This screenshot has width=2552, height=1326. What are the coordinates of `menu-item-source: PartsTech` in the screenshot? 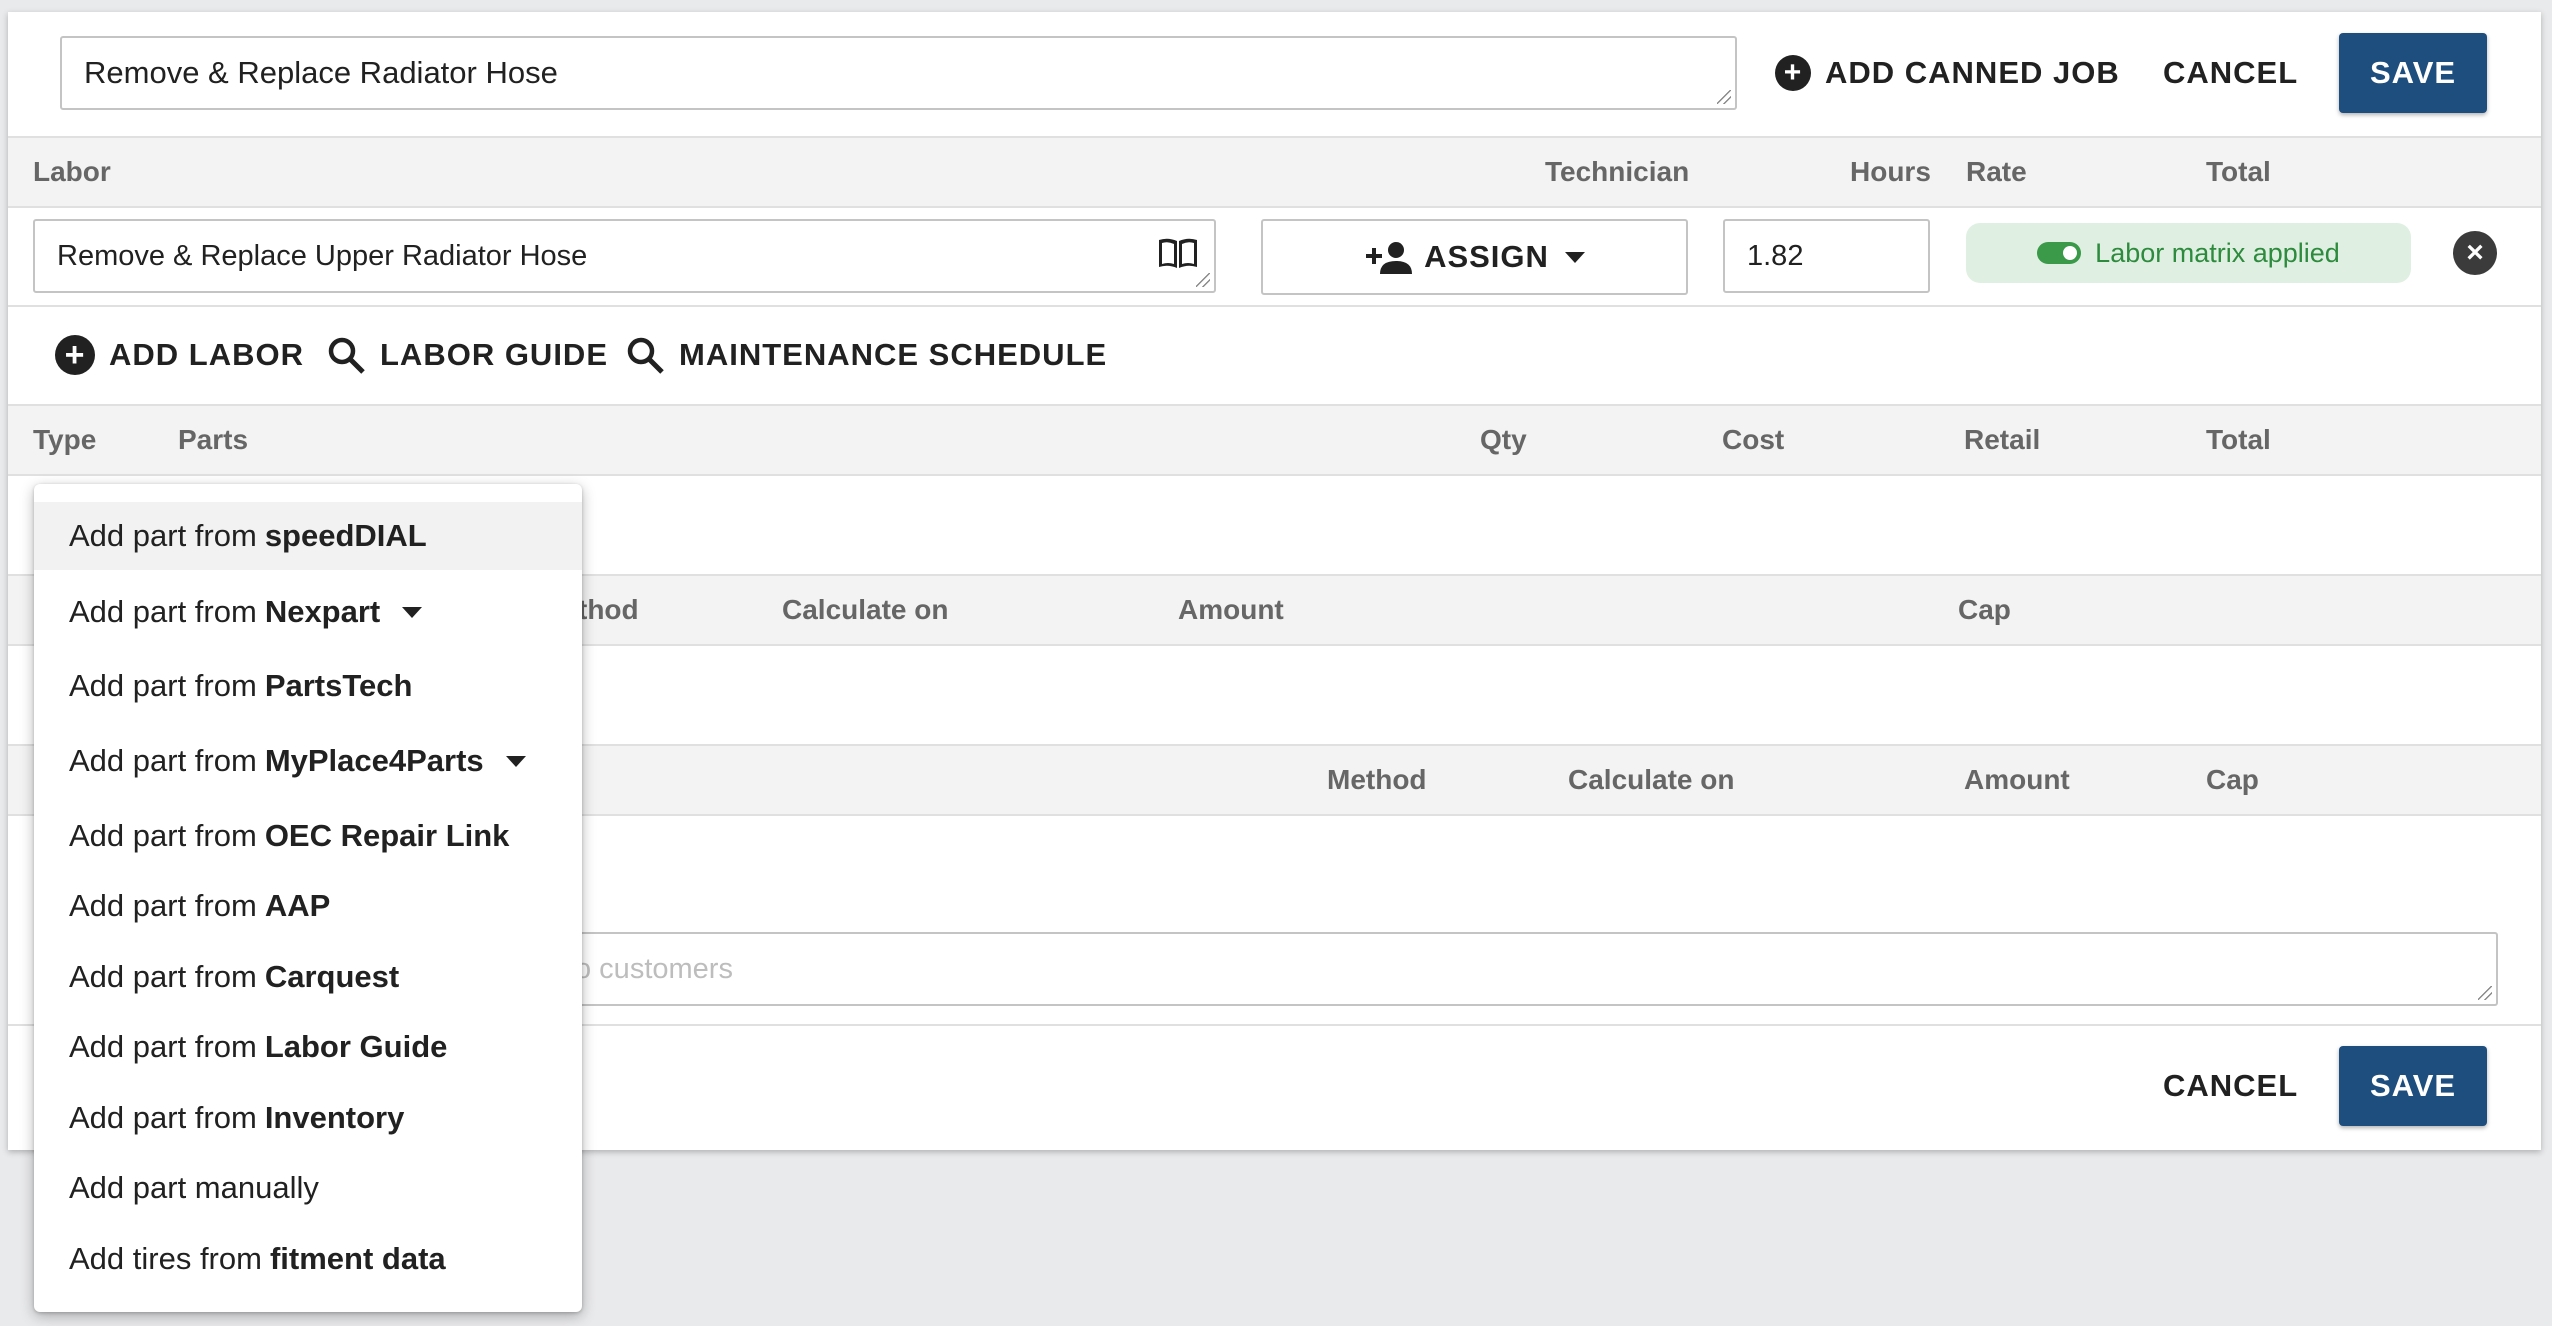 It's located at (338, 685).